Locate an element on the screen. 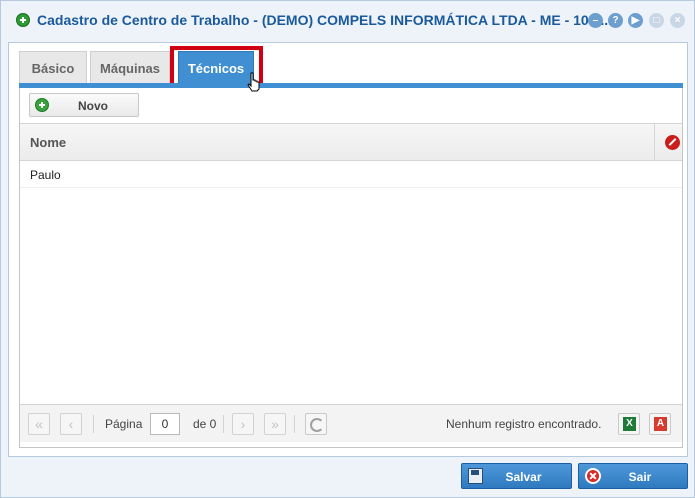 This screenshot has width=695, height=498. grid-header: Nome is located at coordinates (351, 142).